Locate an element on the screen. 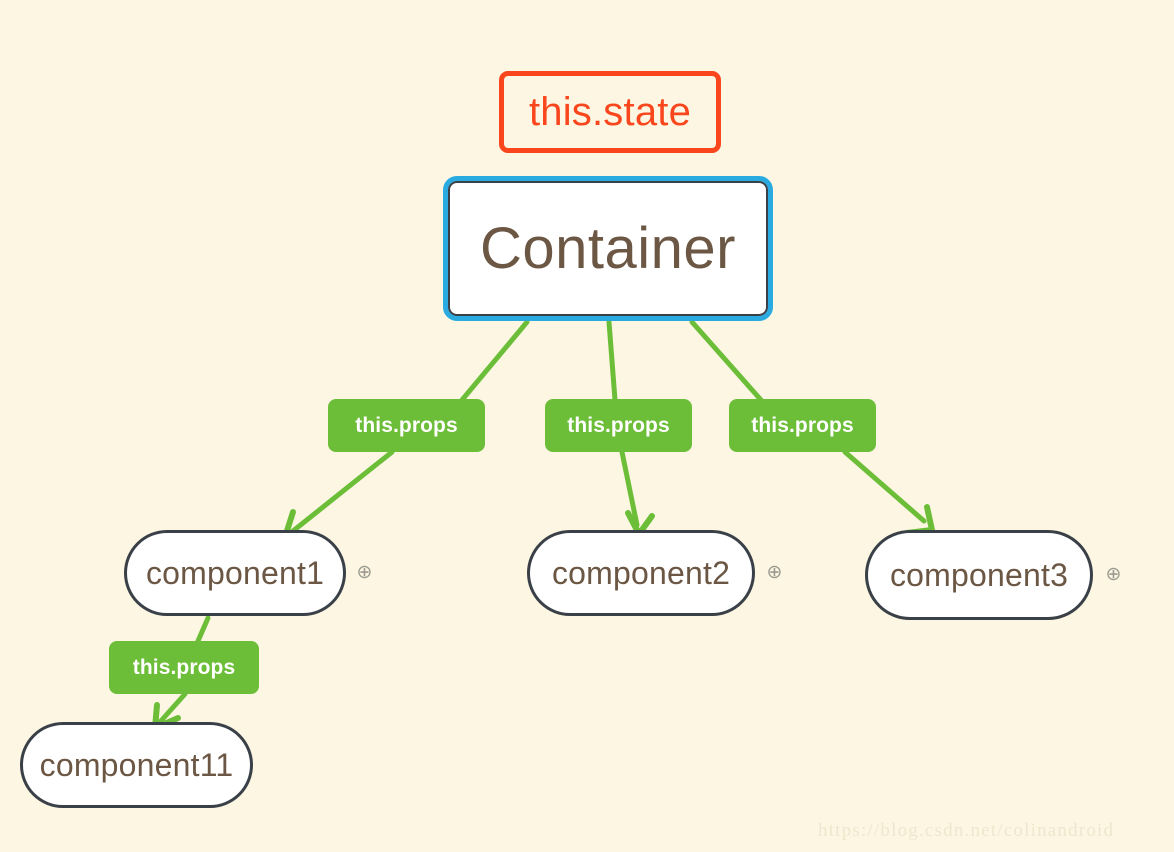  watermark: https://blog.csdn.net/colinandroid is located at coordinates (966, 830).